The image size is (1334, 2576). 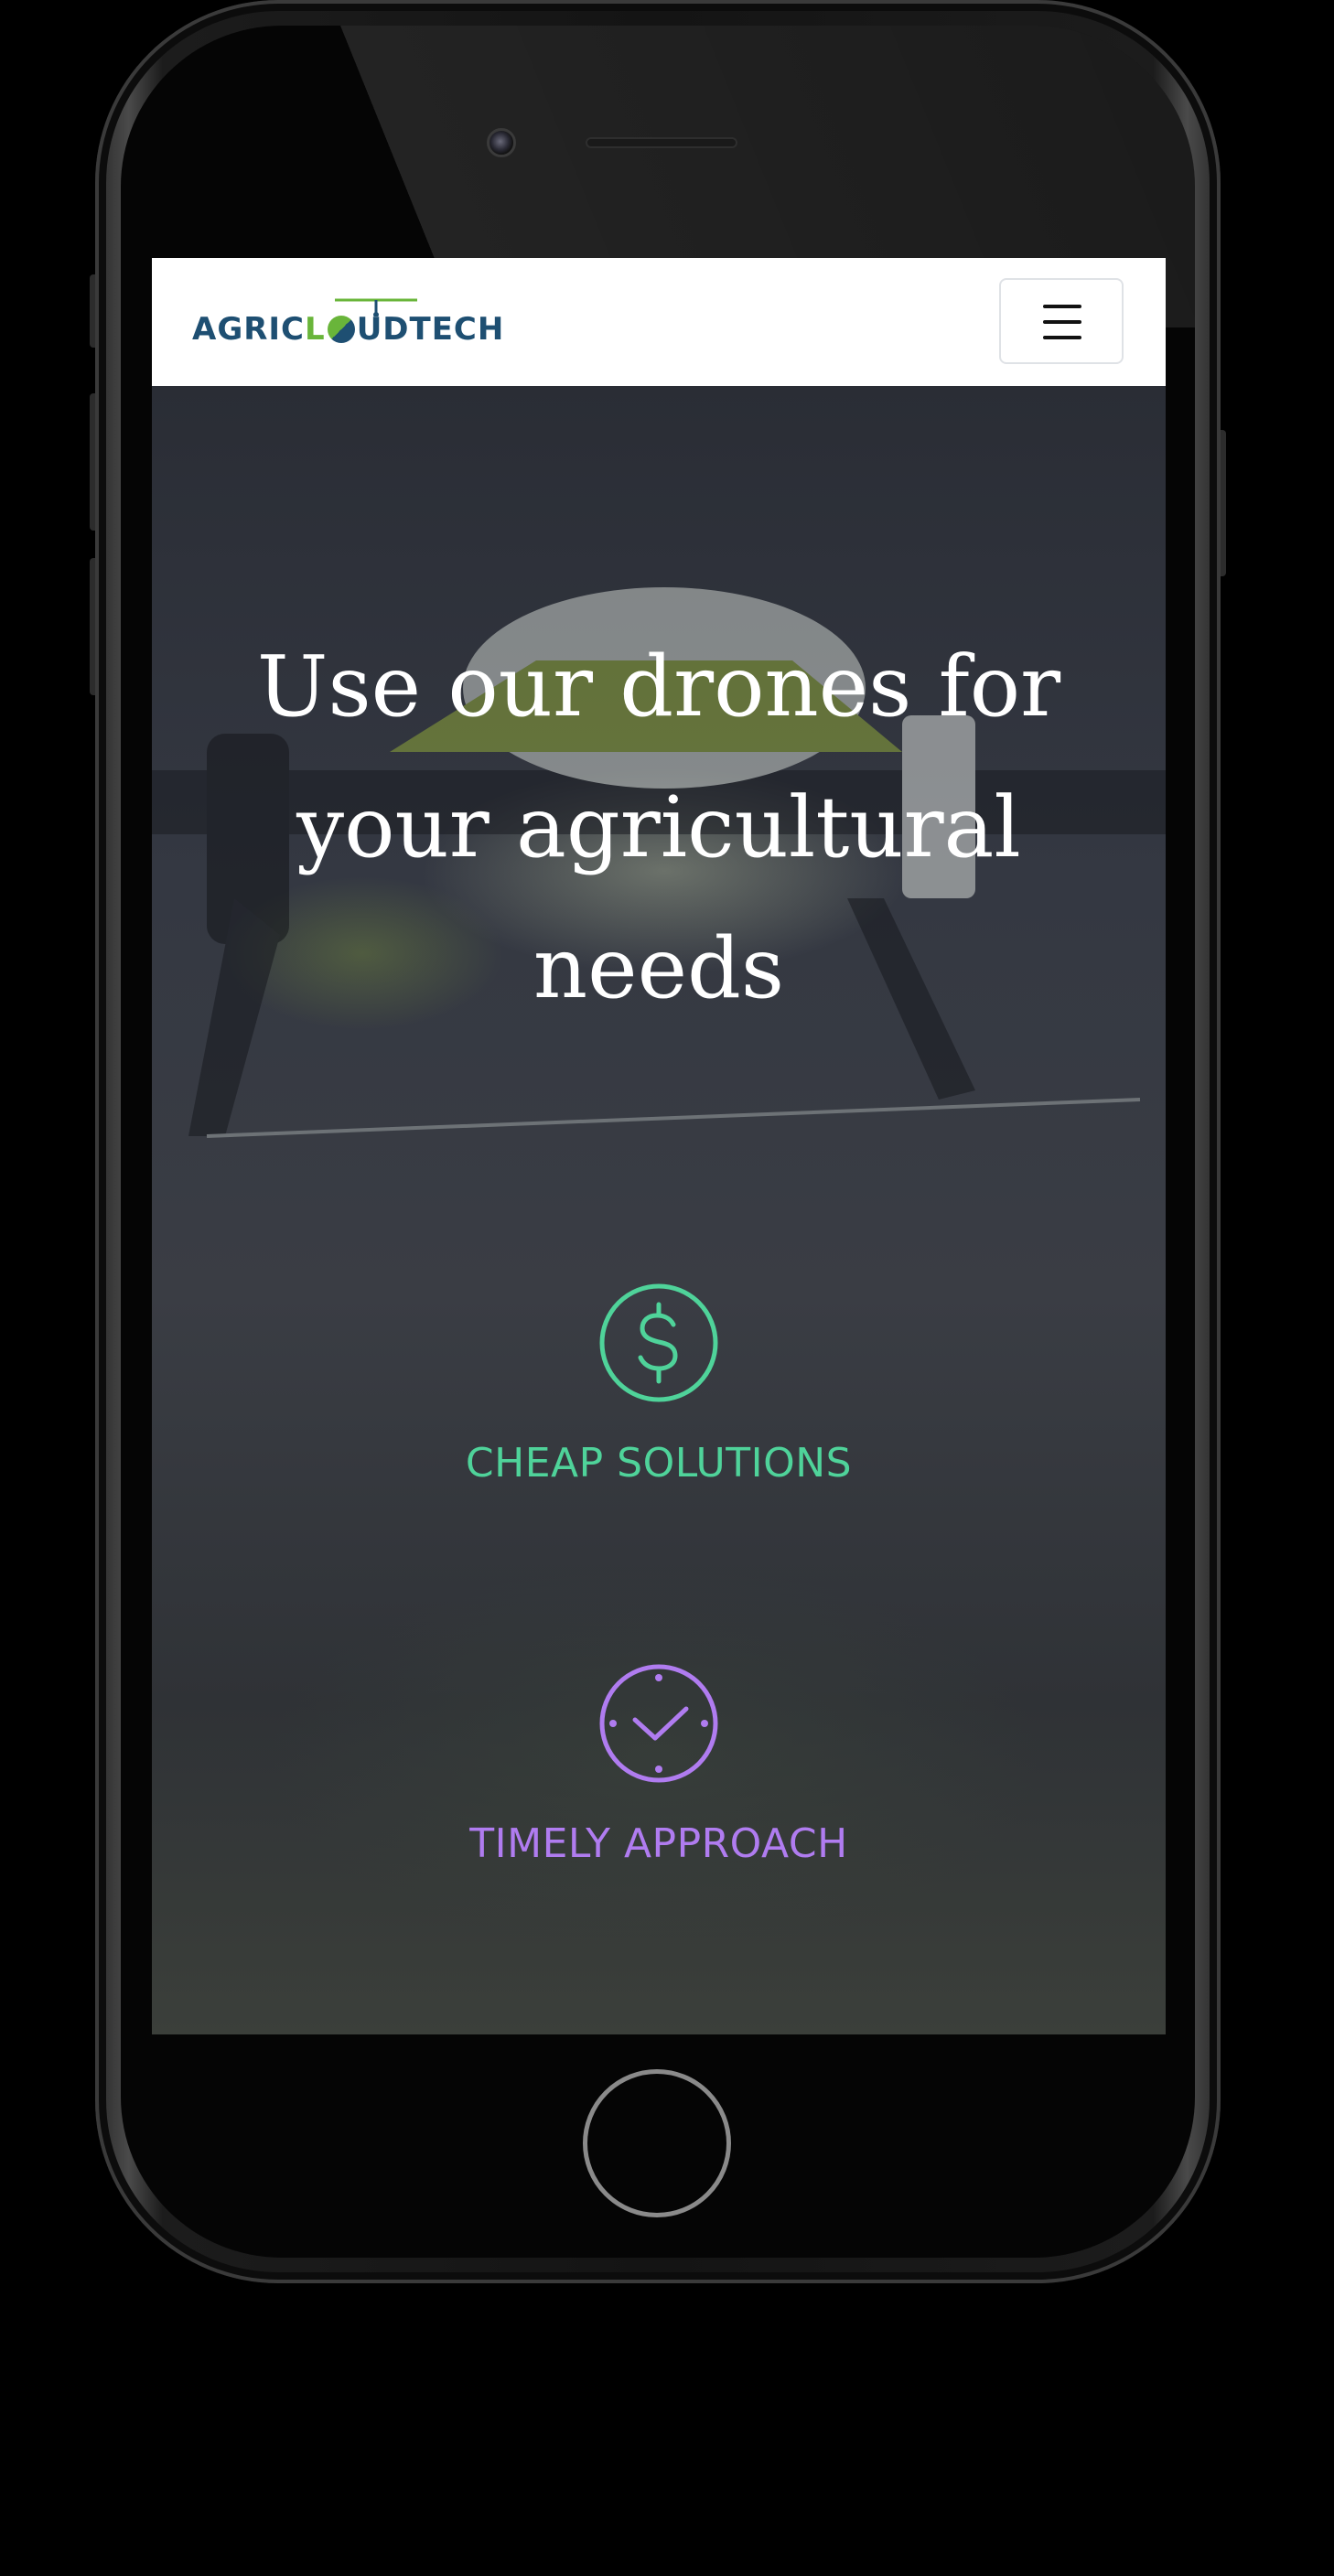 I want to click on agricloudtech-logo: AGRICL UDTECH, so click(x=384, y=322).